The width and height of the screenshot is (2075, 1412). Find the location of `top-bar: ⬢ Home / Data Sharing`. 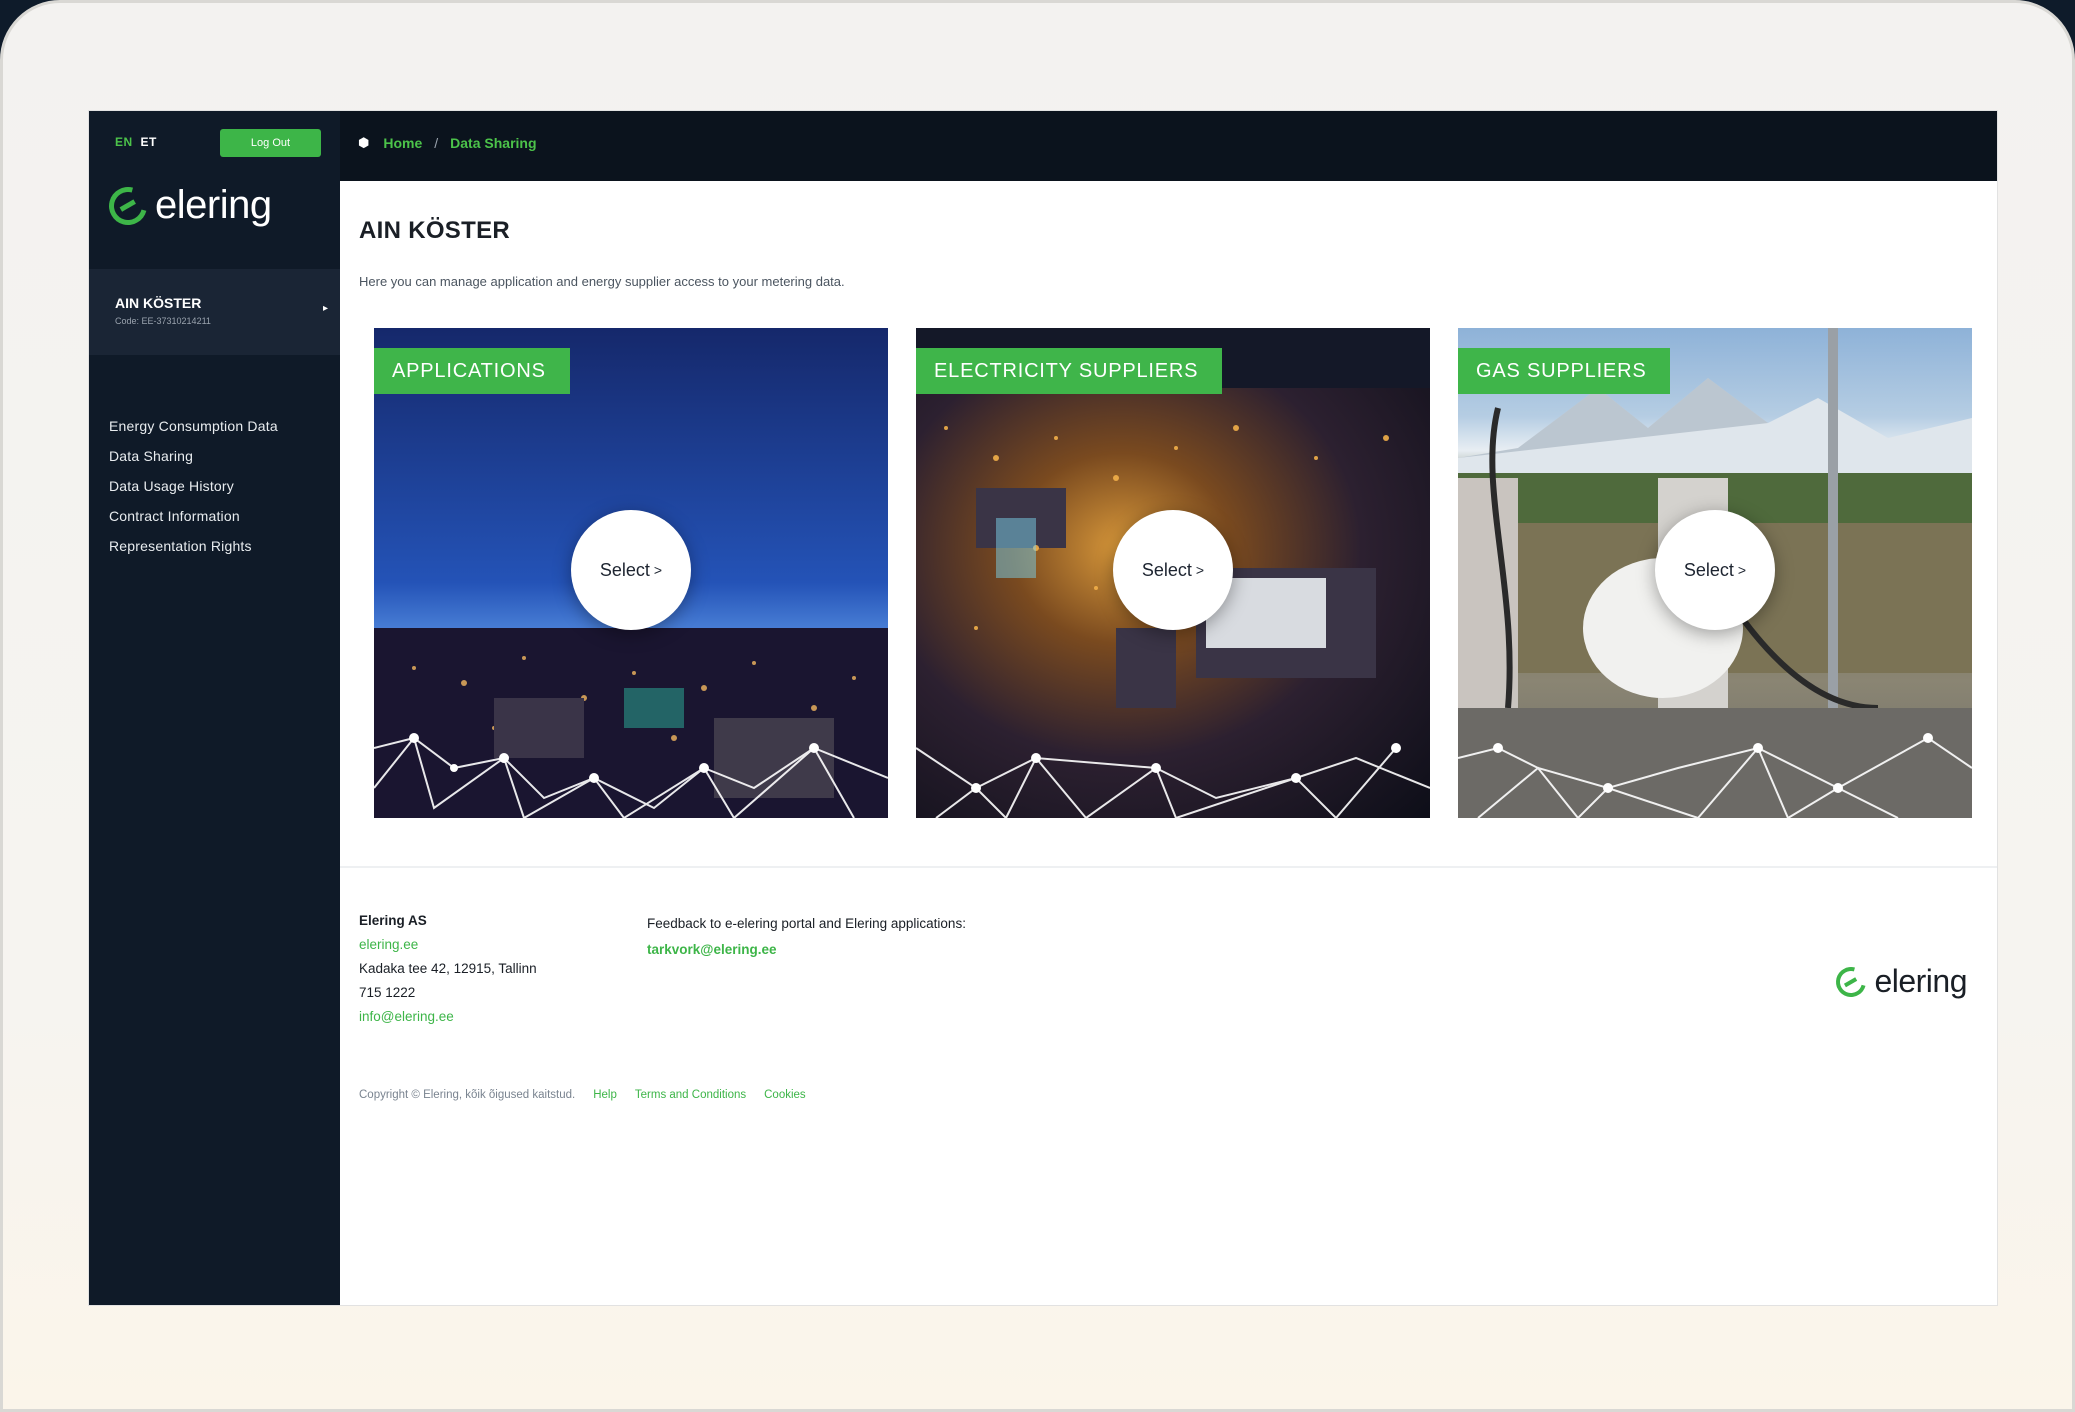

top-bar: ⬢ Home / Data Sharing is located at coordinates (1168, 146).